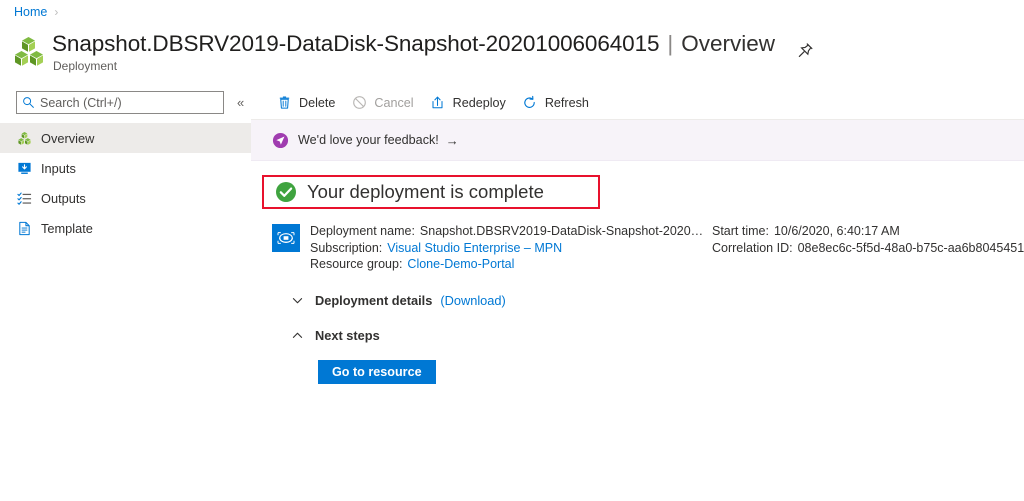 This screenshot has height=501, width=1024. I want to click on sidebar-item-label: Overview, so click(68, 138).